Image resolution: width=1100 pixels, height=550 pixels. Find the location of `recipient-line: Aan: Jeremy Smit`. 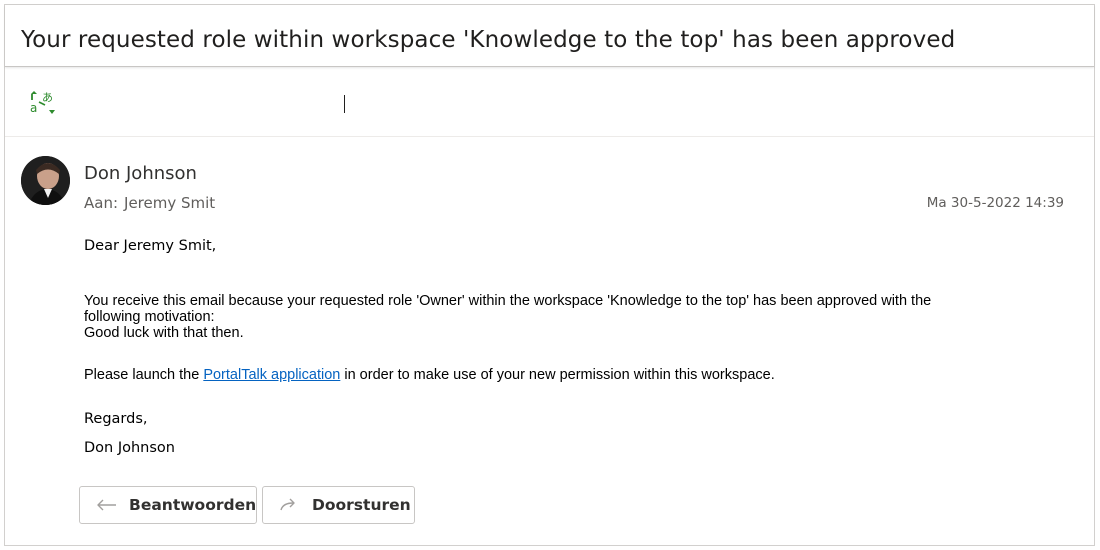

recipient-line: Aan: Jeremy Smit is located at coordinates (149, 203).